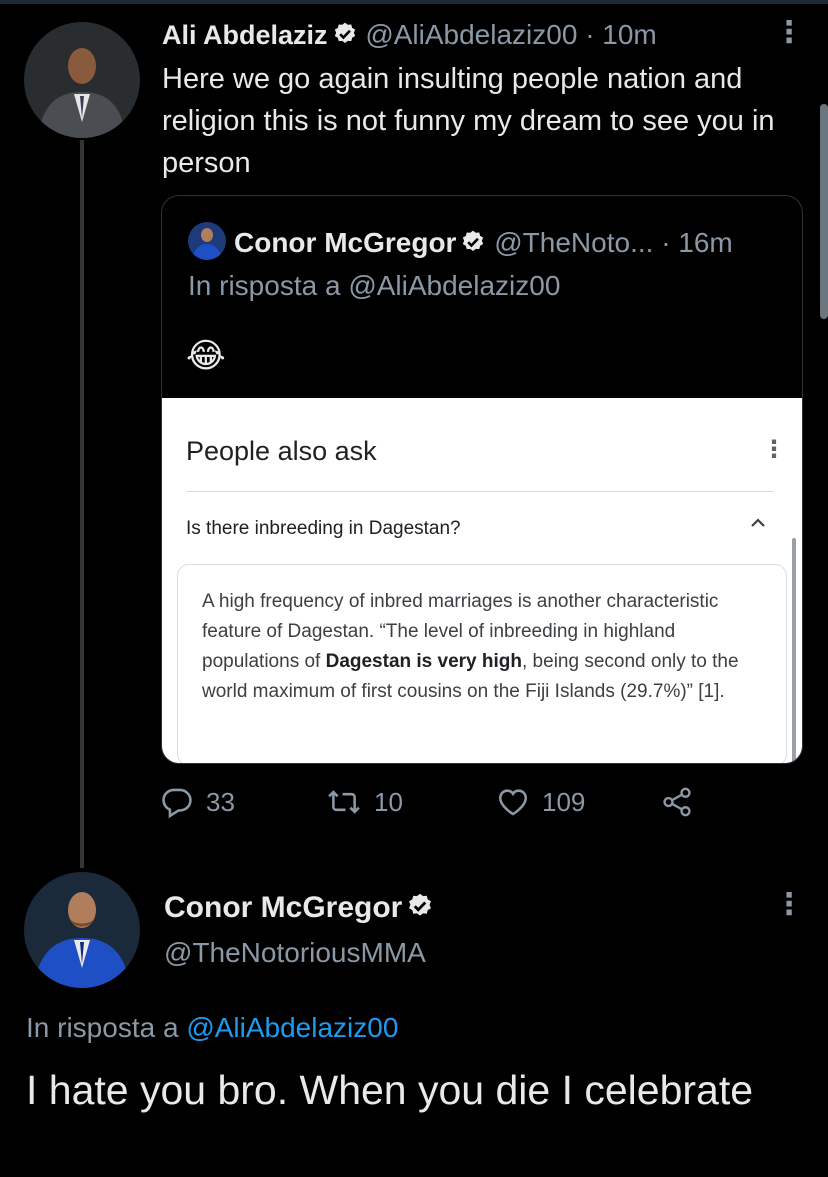  I want to click on quoted-reply-context: In risposta a @AliAbdelaziz00, so click(374, 286).